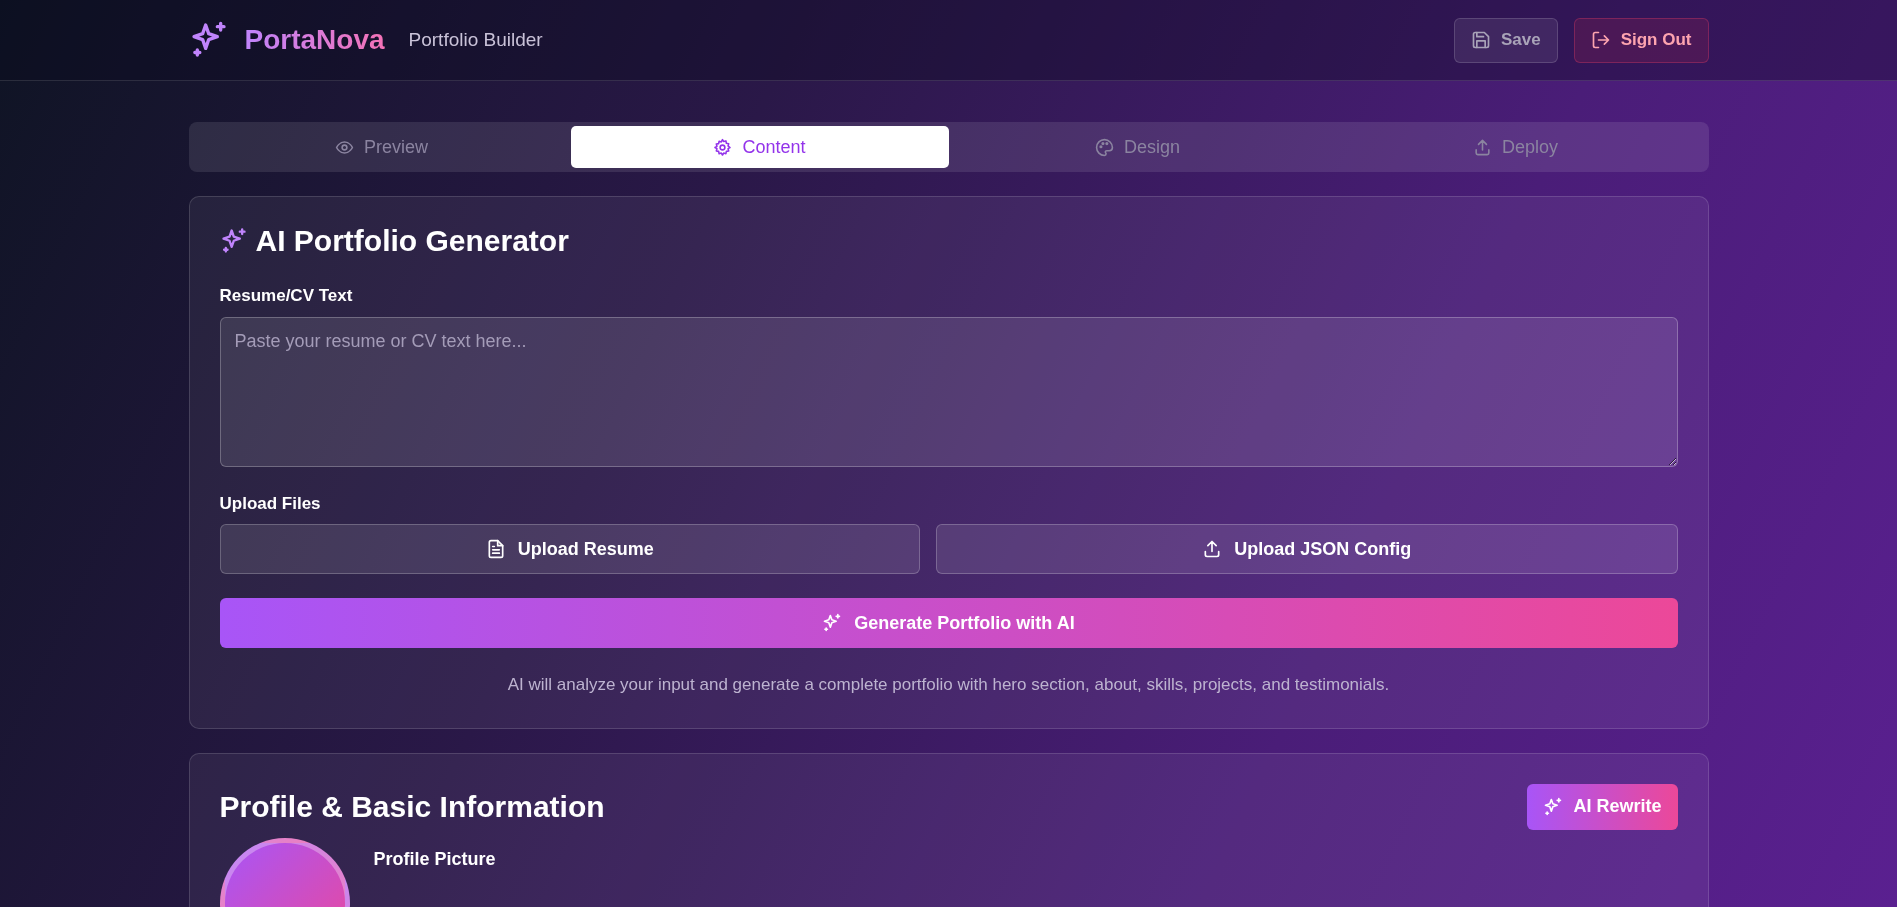 Image resolution: width=1897 pixels, height=907 pixels. I want to click on generate-button: Generate Portfolio with AI, so click(948, 623).